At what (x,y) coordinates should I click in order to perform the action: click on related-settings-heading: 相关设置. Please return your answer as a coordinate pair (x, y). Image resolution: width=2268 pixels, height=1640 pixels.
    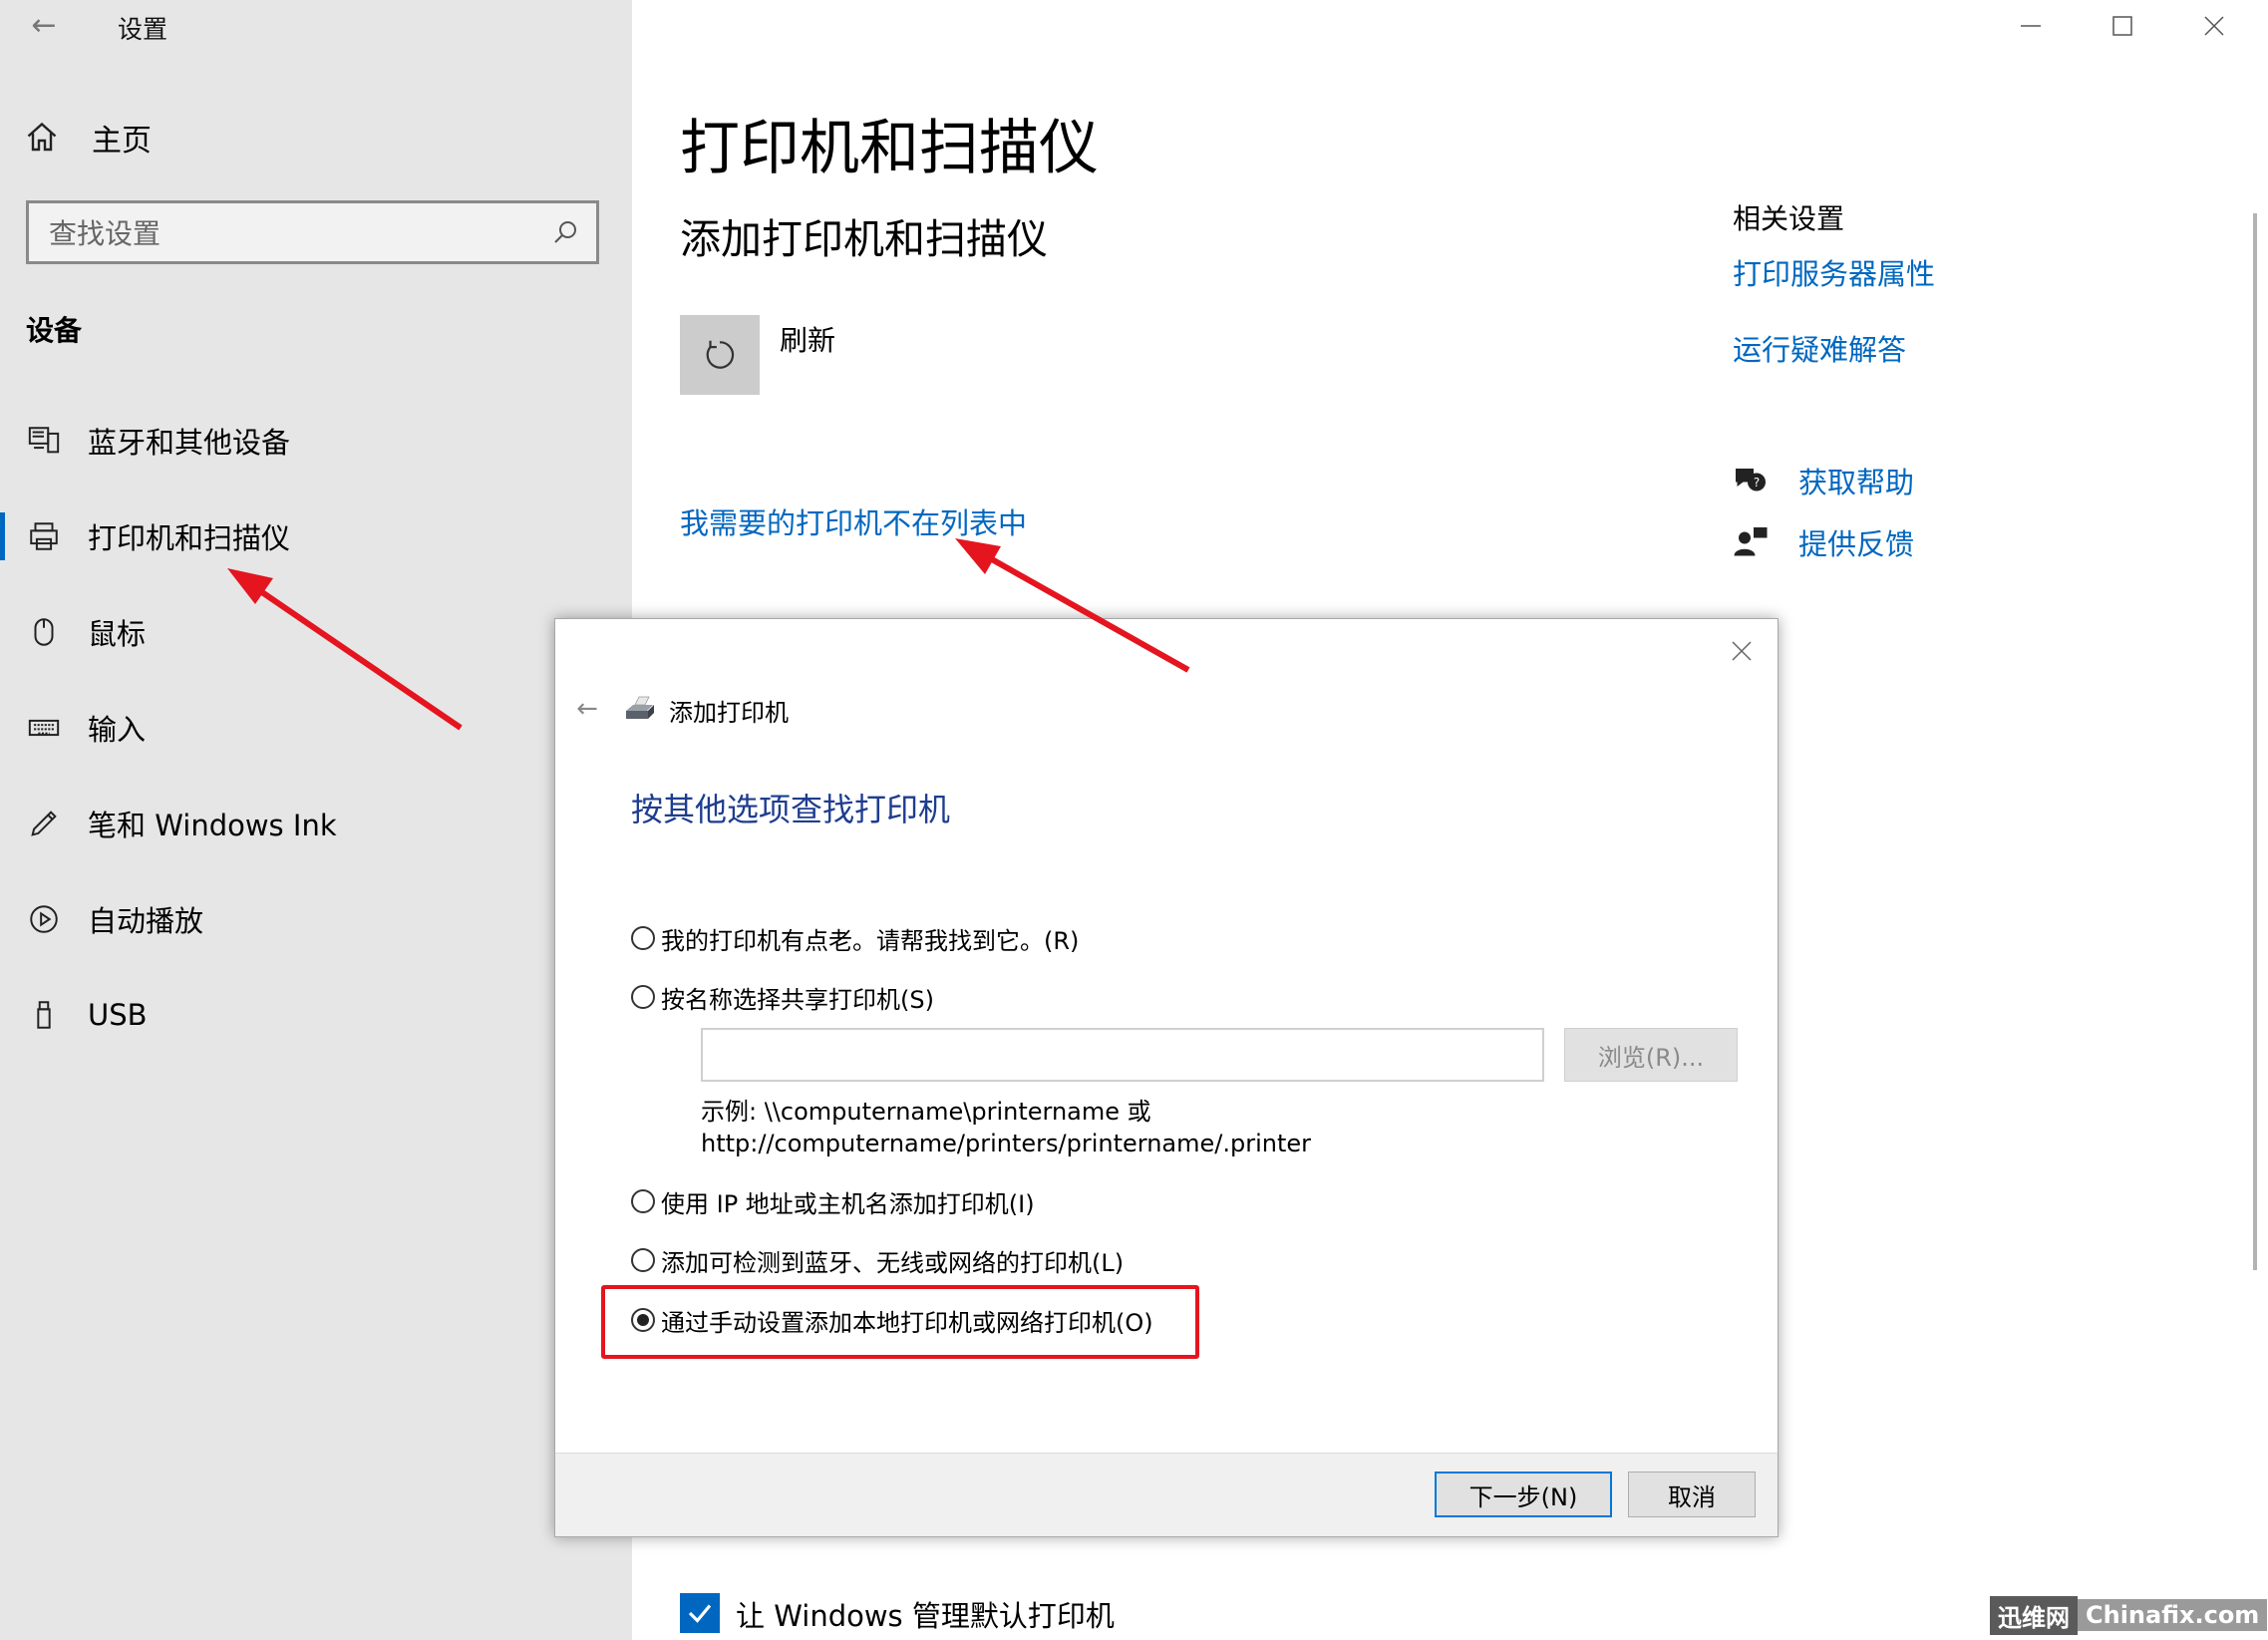
    Looking at the image, I should click on (1789, 218).